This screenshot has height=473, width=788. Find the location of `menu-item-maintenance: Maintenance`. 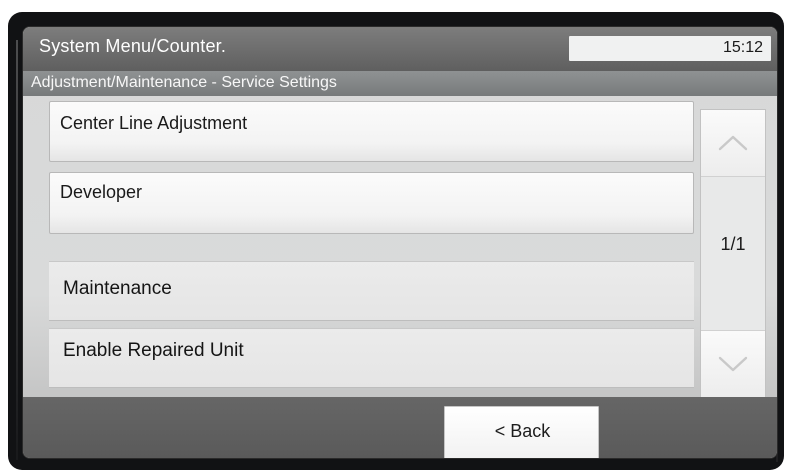

menu-item-maintenance: Maintenance is located at coordinates (371, 291).